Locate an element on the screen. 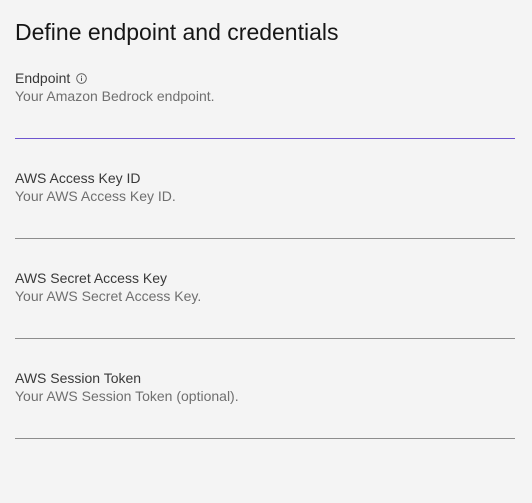 The image size is (532, 503). secret-access-key-help-text: Your AWS Secret Access Key. is located at coordinates (108, 296).